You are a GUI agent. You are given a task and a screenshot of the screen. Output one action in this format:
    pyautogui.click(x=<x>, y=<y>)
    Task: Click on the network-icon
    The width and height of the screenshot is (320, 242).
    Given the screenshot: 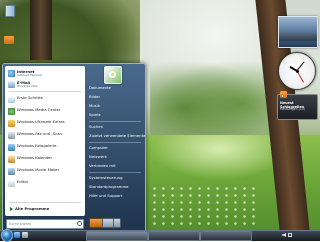 What is the action you would take?
    pyautogui.click(x=290, y=235)
    